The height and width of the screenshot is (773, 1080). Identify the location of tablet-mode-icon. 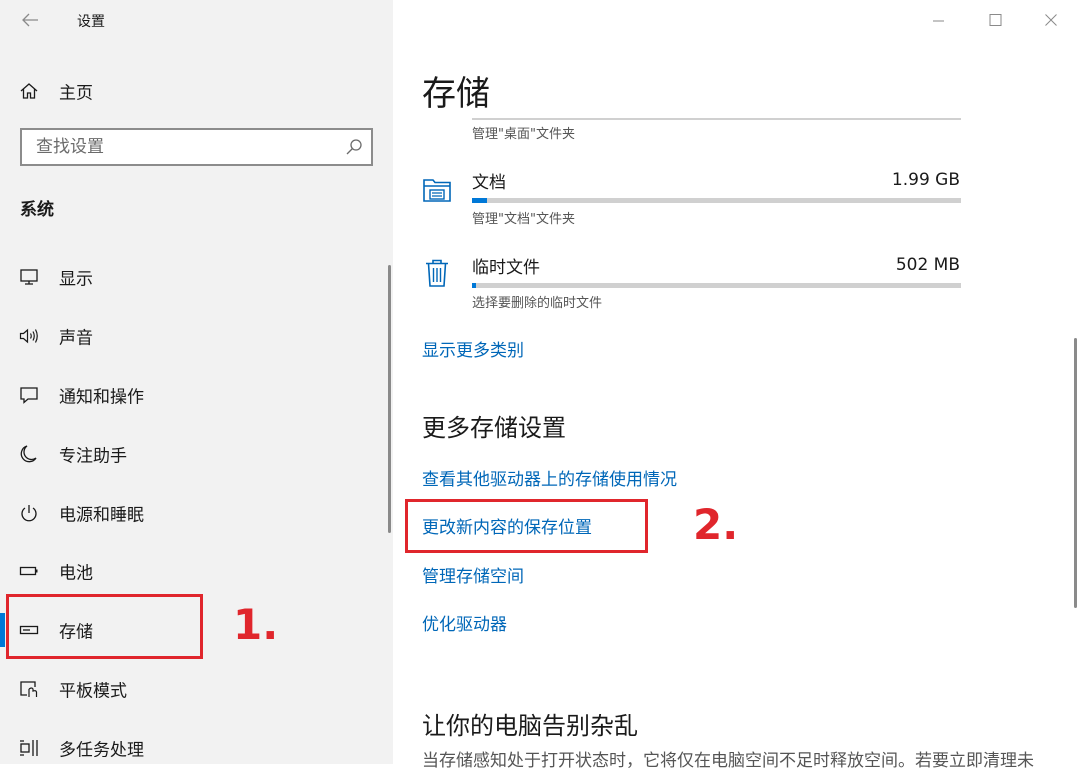
(29, 689).